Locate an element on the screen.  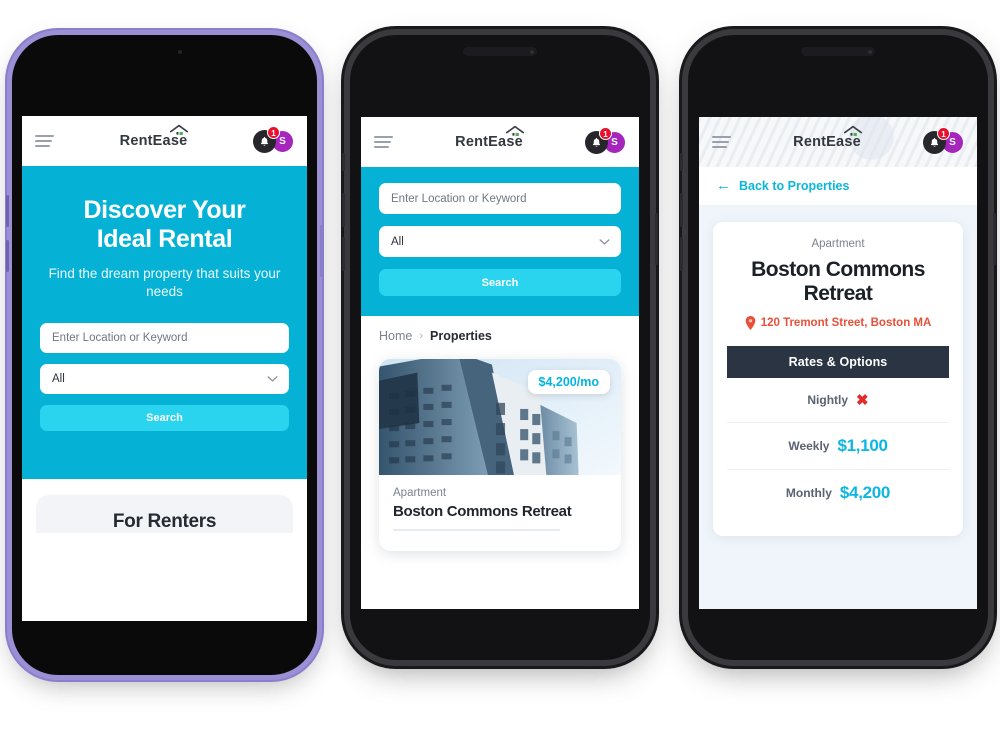
hero-title-line1: Discover Your is located at coordinates (164, 210).